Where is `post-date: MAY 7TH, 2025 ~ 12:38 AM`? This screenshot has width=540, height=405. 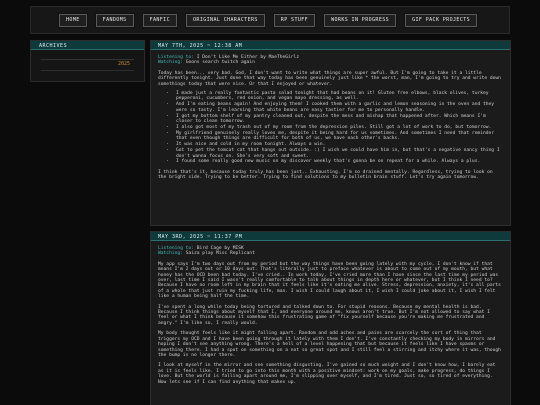
post-date: MAY 7TH, 2025 ~ 12:38 AM is located at coordinates (330, 45).